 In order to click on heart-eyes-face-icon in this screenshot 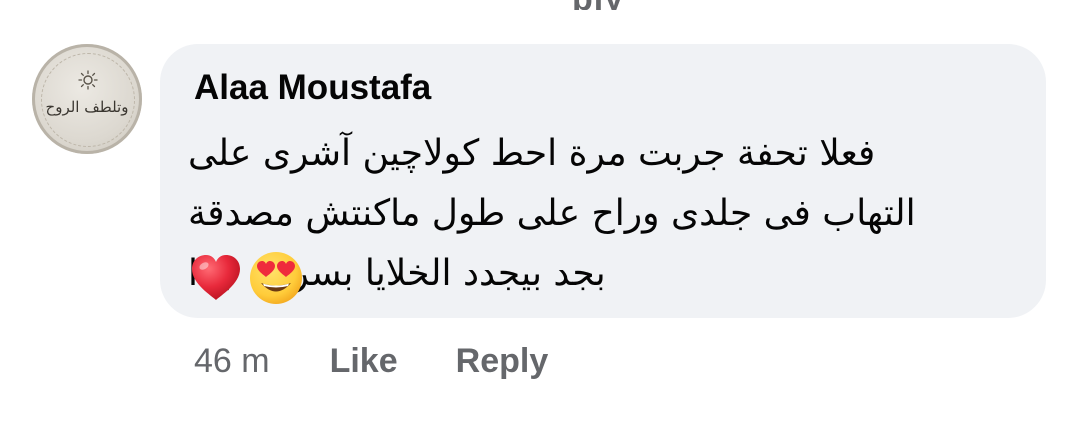, I will do `click(276, 278)`.